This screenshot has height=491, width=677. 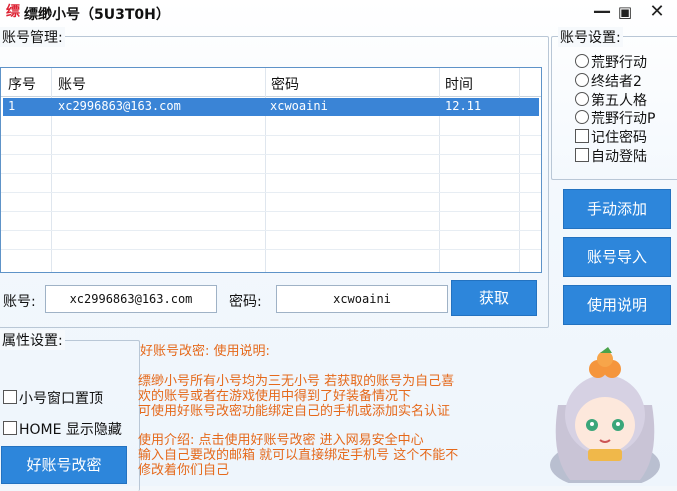 I want to click on table-row: 1 xc2996863@163.com xcwoaini 12.11, so click(x=271, y=107).